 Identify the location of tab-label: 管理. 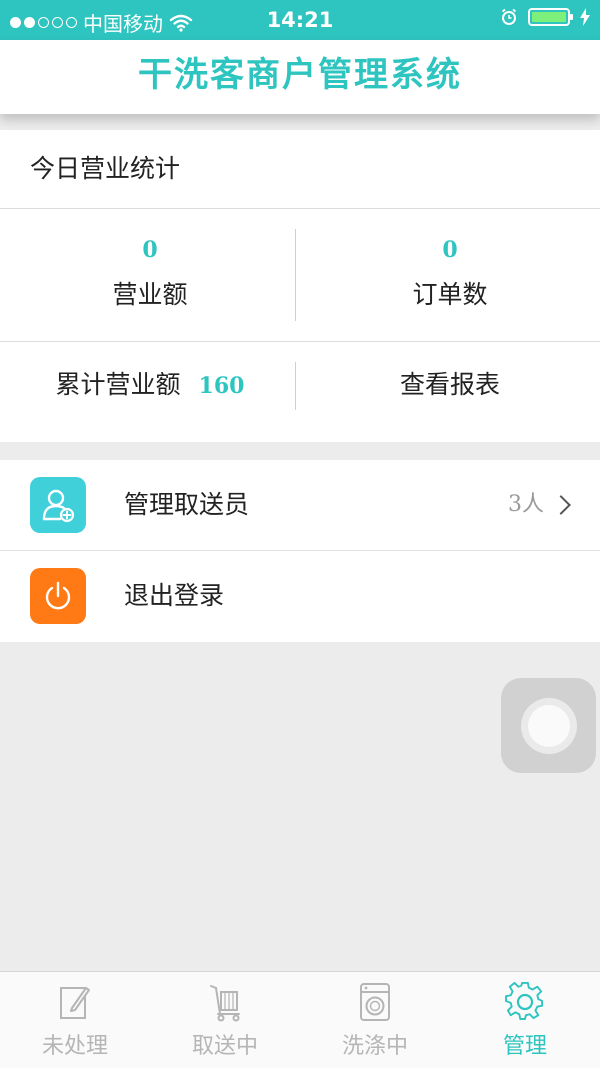
(524, 1046).